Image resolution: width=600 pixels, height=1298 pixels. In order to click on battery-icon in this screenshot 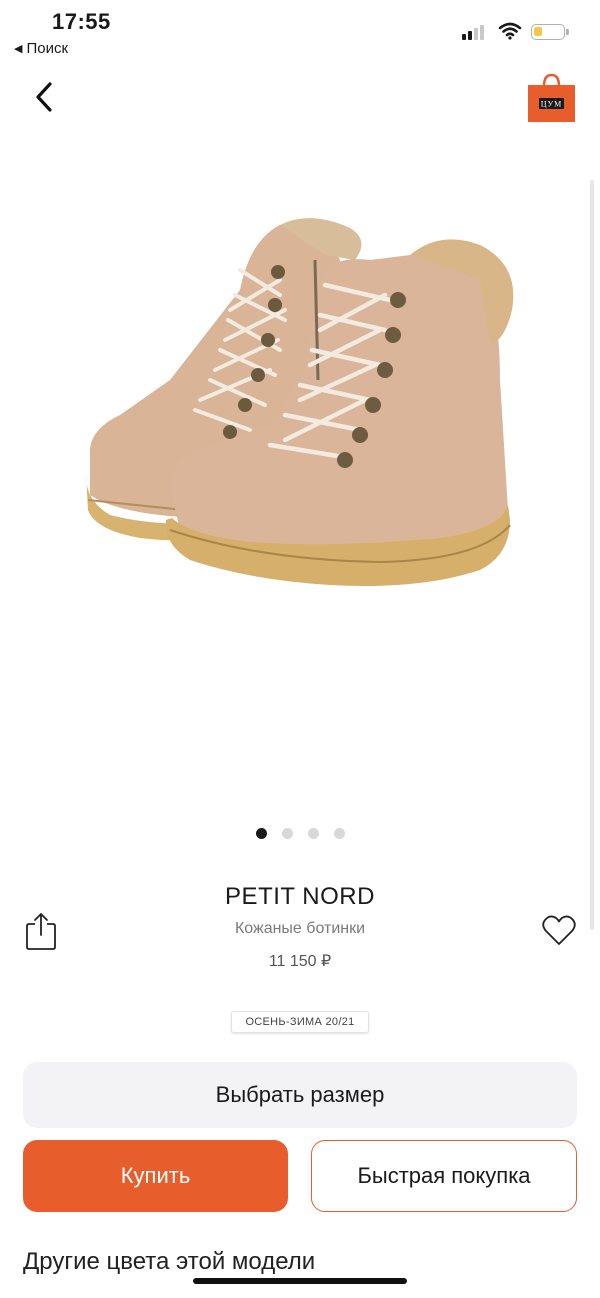, I will do `click(550, 32)`.